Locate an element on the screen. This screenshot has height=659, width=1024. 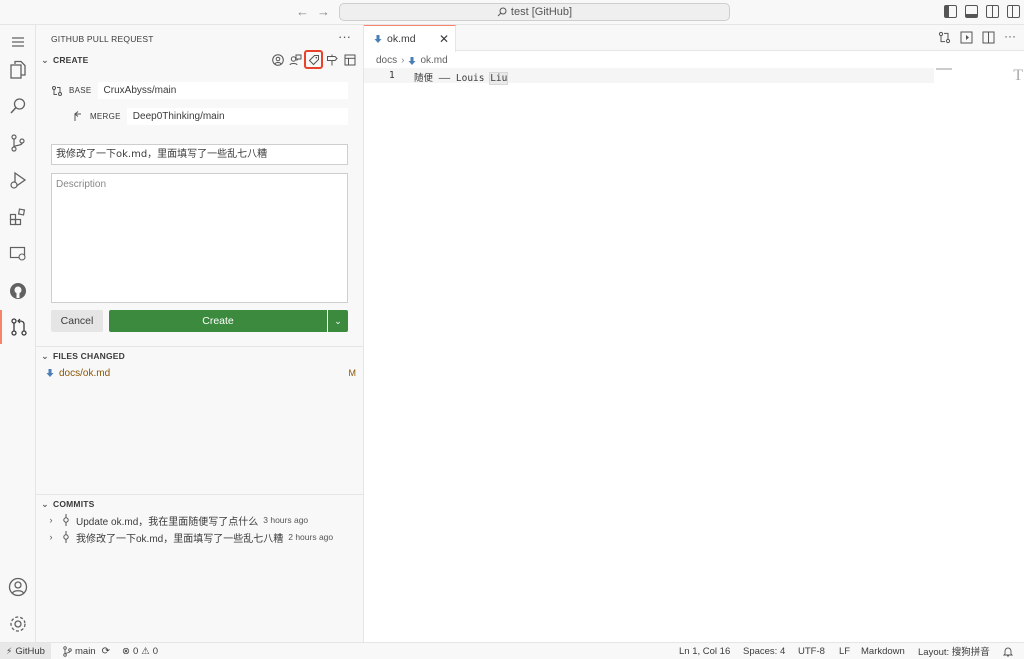
breadcrumb-folder: docs is located at coordinates (386, 60).